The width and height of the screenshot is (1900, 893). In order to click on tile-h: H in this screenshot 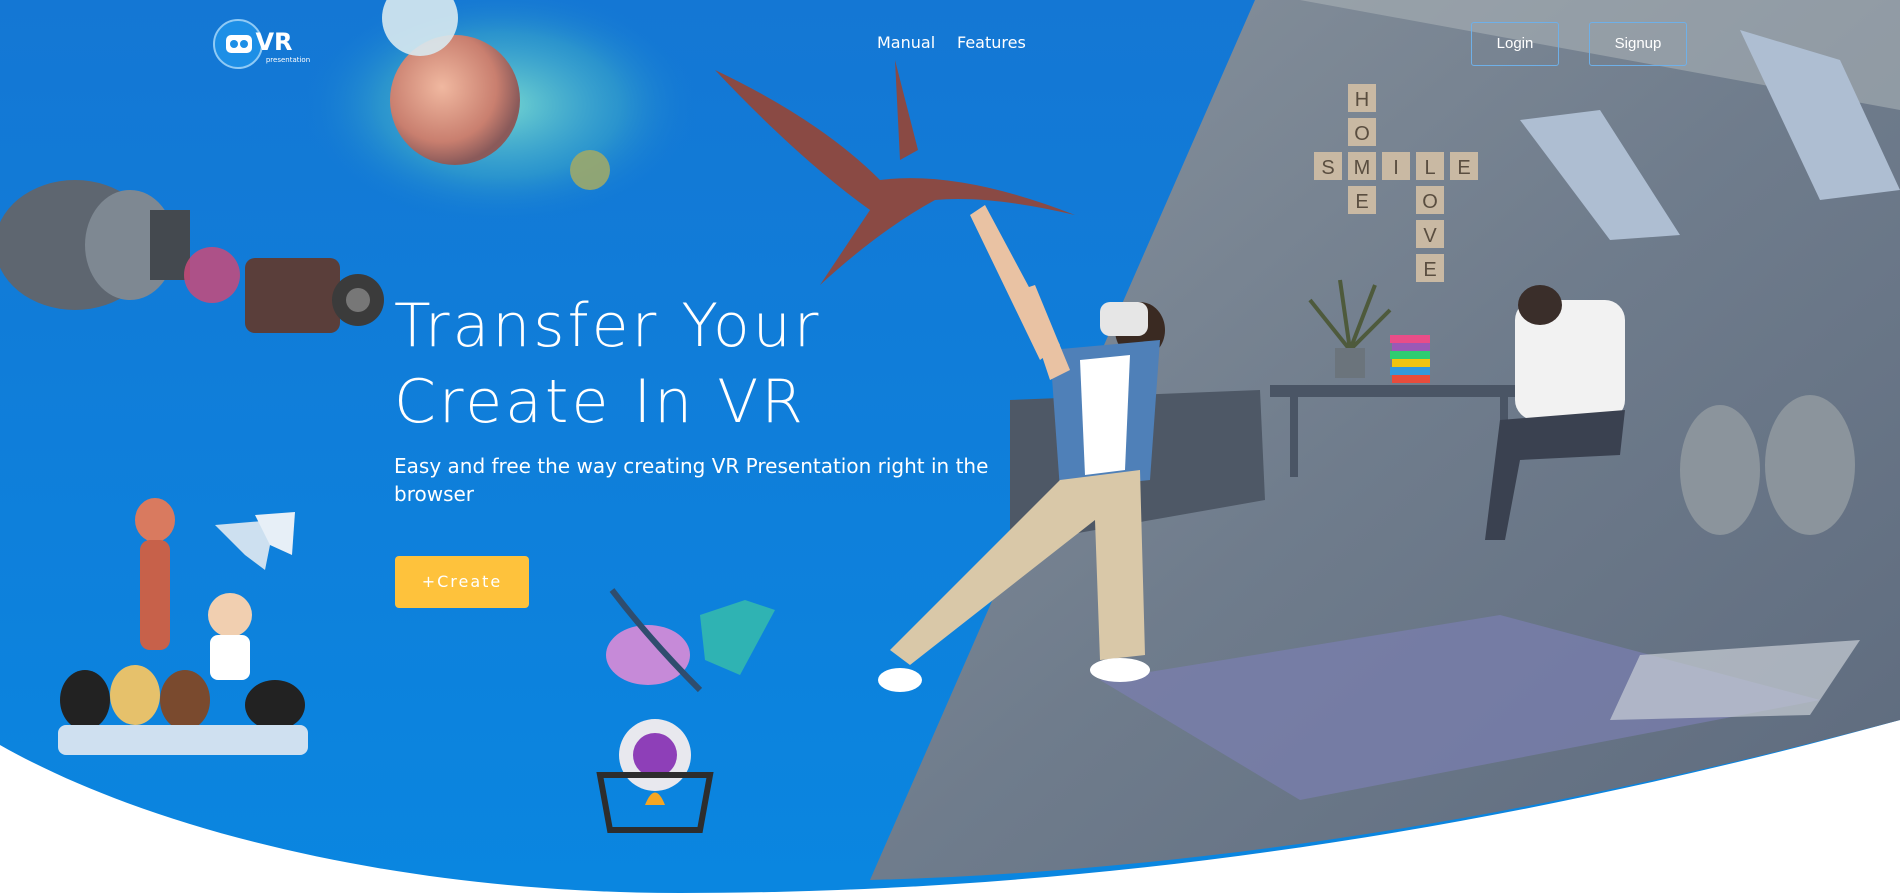, I will do `click(1362, 100)`.